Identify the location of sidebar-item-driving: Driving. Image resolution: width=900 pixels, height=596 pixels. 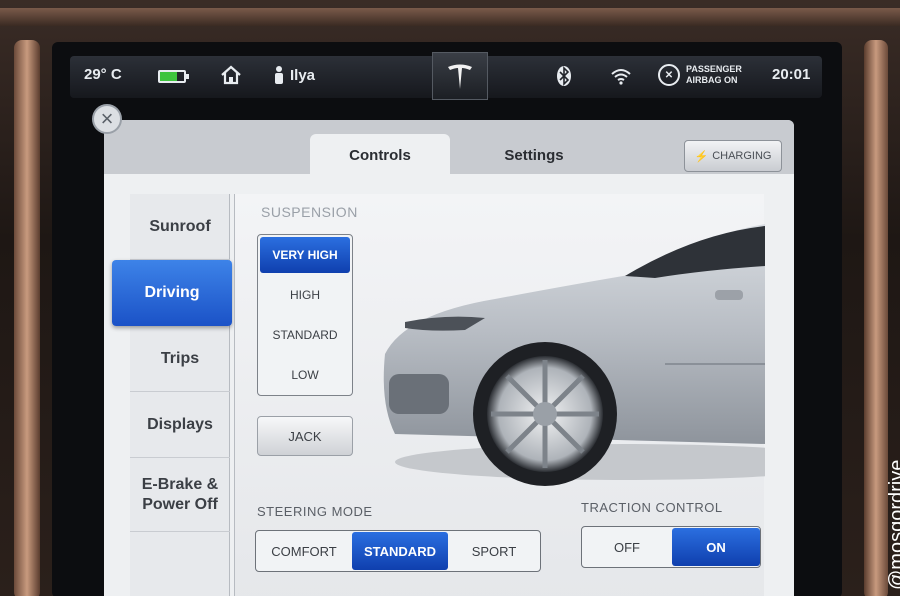
(172, 293).